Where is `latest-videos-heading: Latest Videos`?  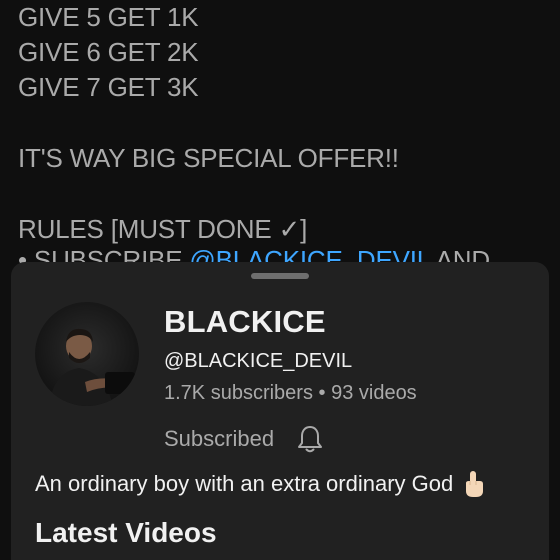
latest-videos-heading: Latest Videos is located at coordinates (126, 532).